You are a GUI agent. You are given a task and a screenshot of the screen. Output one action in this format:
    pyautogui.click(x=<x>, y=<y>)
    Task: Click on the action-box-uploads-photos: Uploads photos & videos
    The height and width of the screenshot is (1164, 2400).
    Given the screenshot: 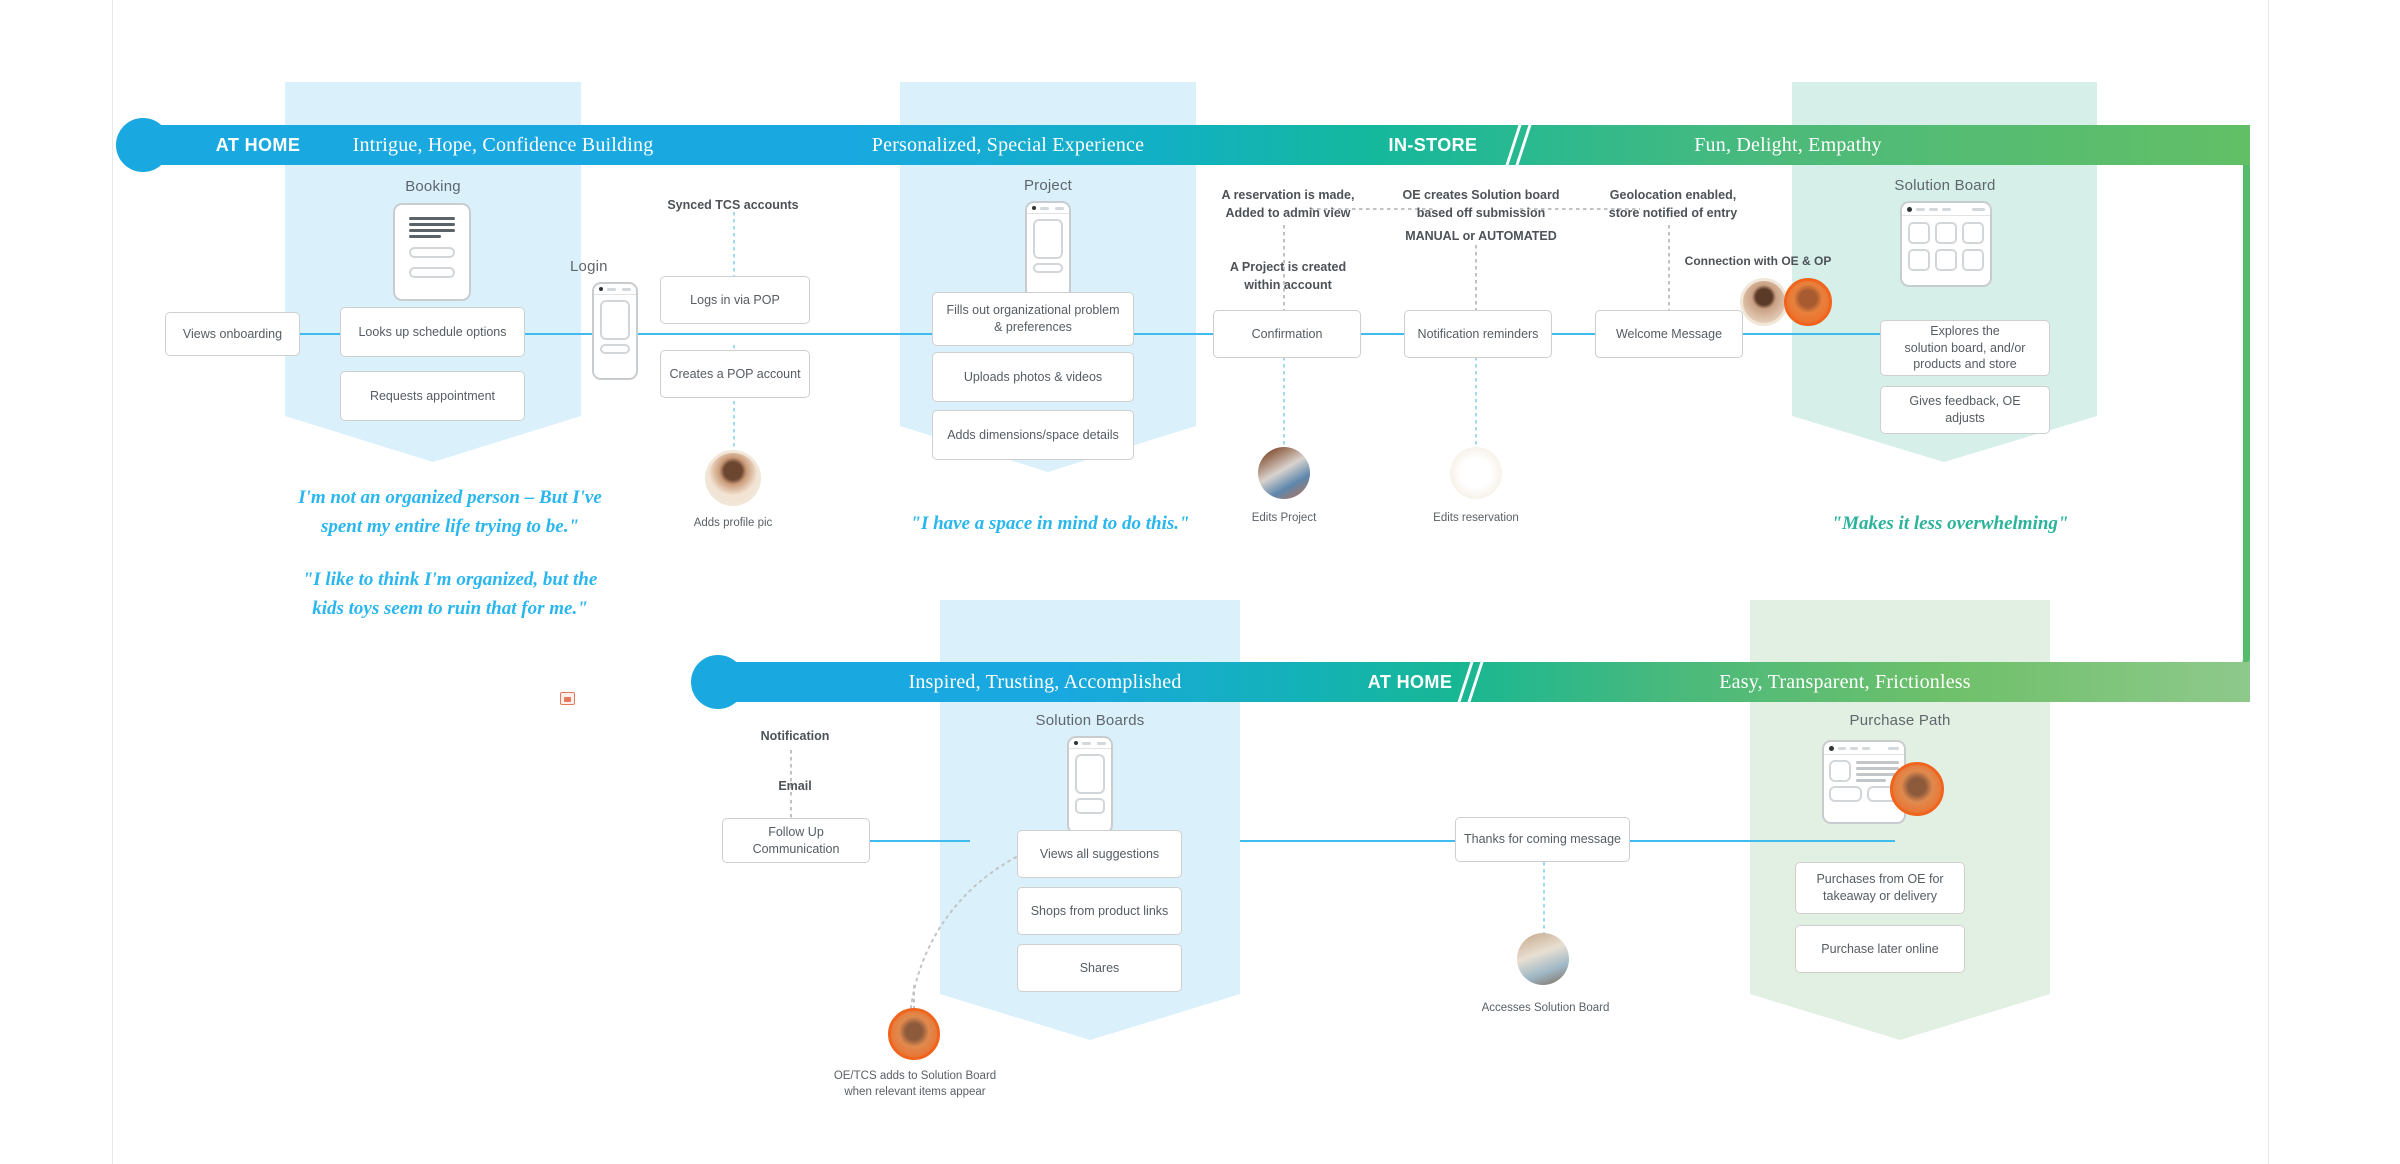 What is the action you would take?
    pyautogui.click(x=1033, y=377)
    